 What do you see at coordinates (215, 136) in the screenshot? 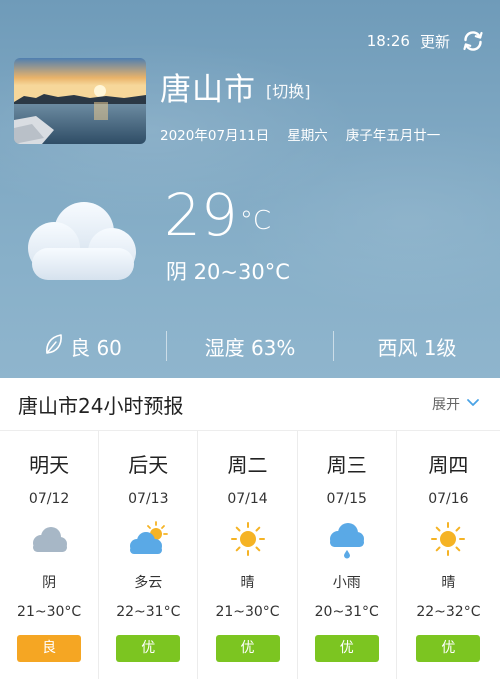
I see `date-text: 2020年07月11日` at bounding box center [215, 136].